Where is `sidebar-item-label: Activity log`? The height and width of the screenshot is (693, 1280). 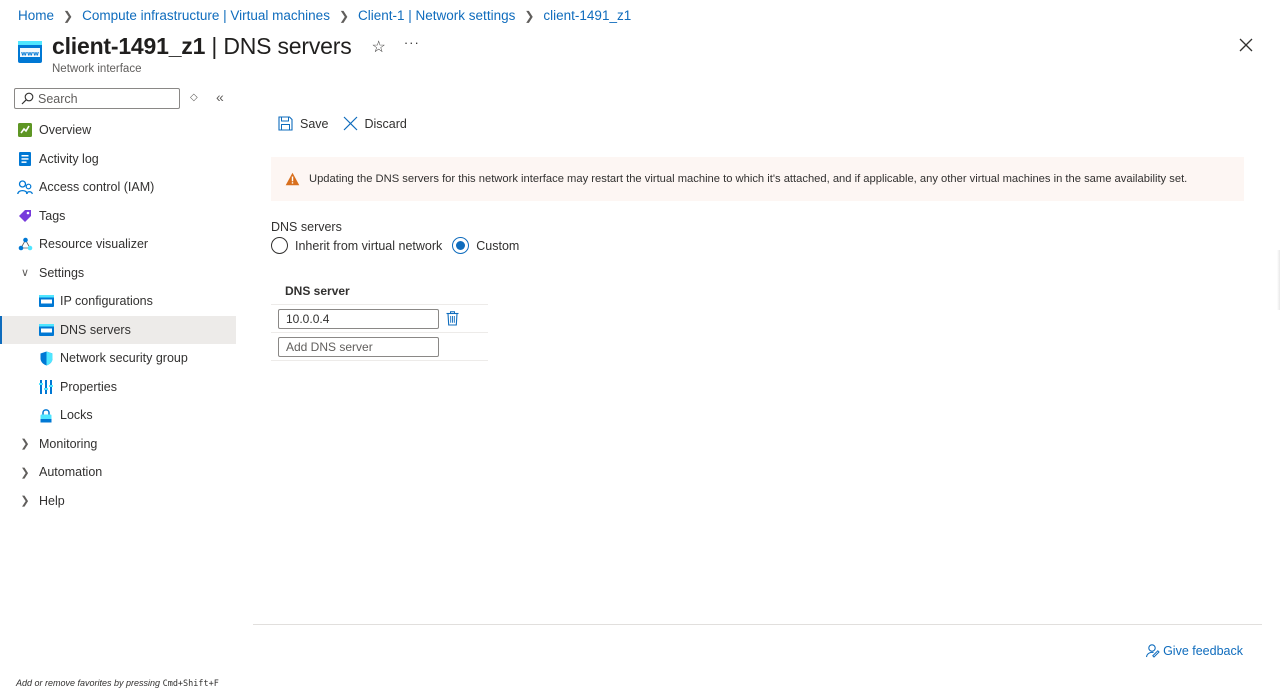 sidebar-item-label: Activity log is located at coordinates (69, 158).